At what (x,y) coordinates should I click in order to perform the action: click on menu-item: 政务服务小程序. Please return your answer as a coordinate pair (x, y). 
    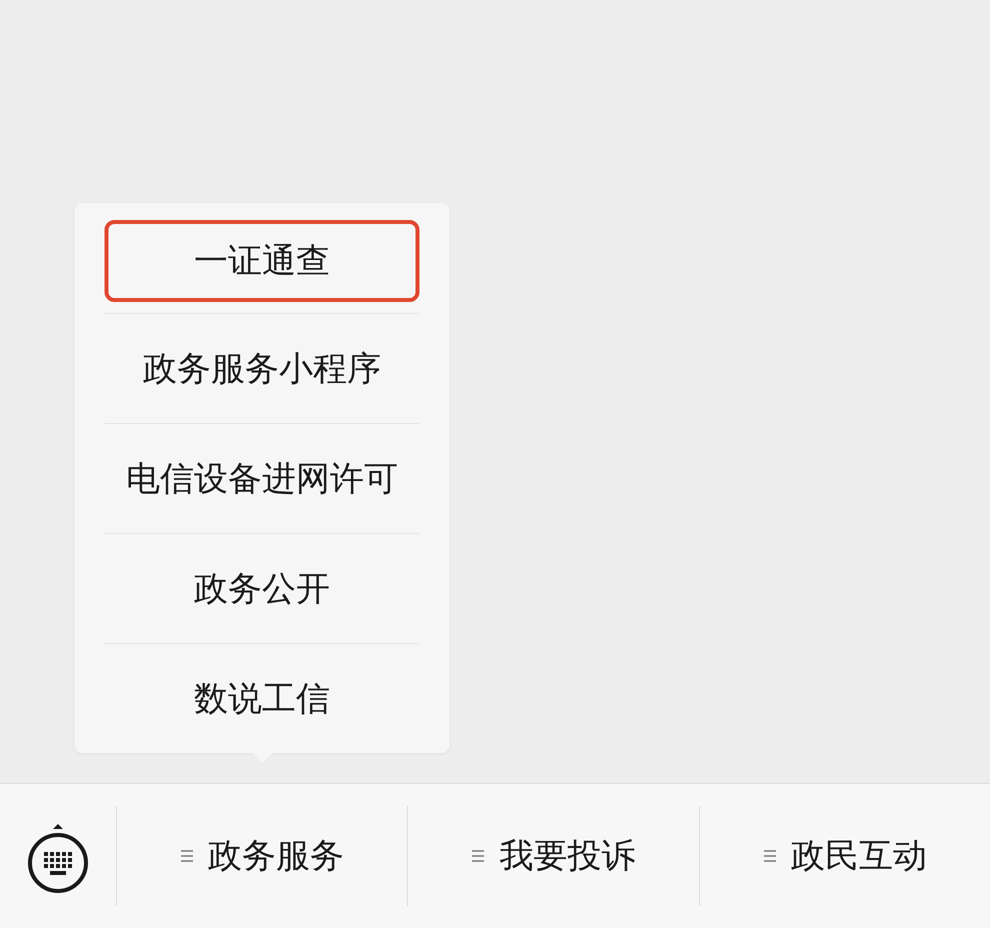
    Looking at the image, I should click on (262, 368).